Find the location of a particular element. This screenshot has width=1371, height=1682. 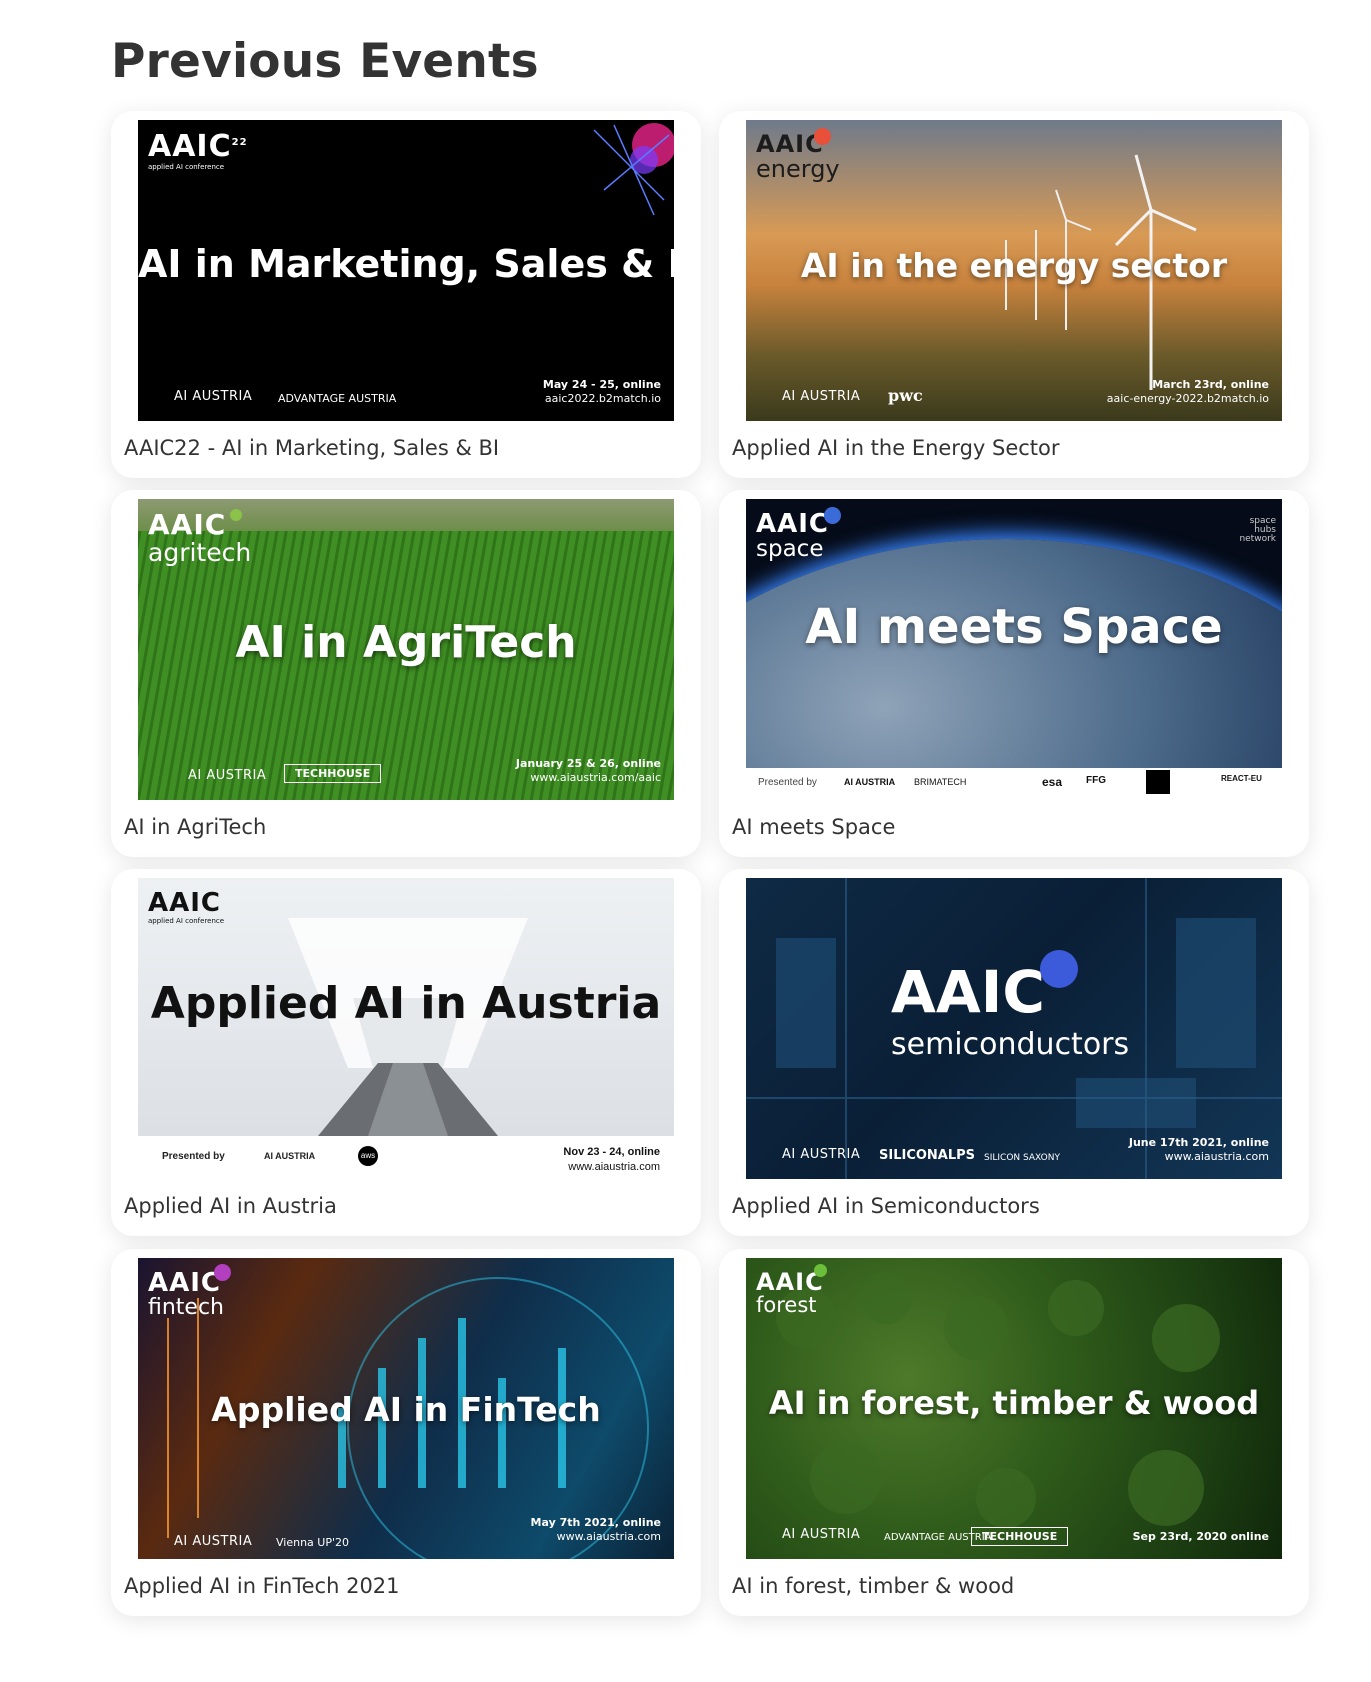

event-title: Applied AI in Austria is located at coordinates (230, 1206).